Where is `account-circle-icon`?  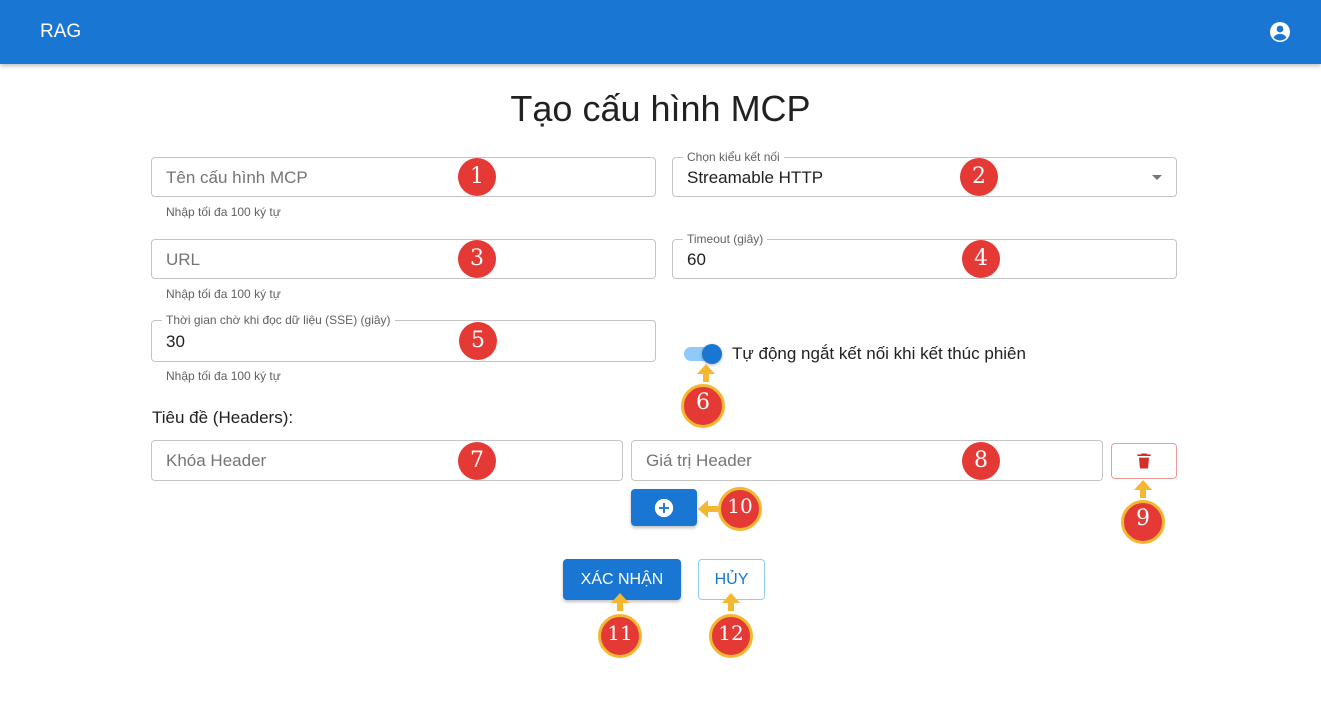
account-circle-icon is located at coordinates (1280, 32).